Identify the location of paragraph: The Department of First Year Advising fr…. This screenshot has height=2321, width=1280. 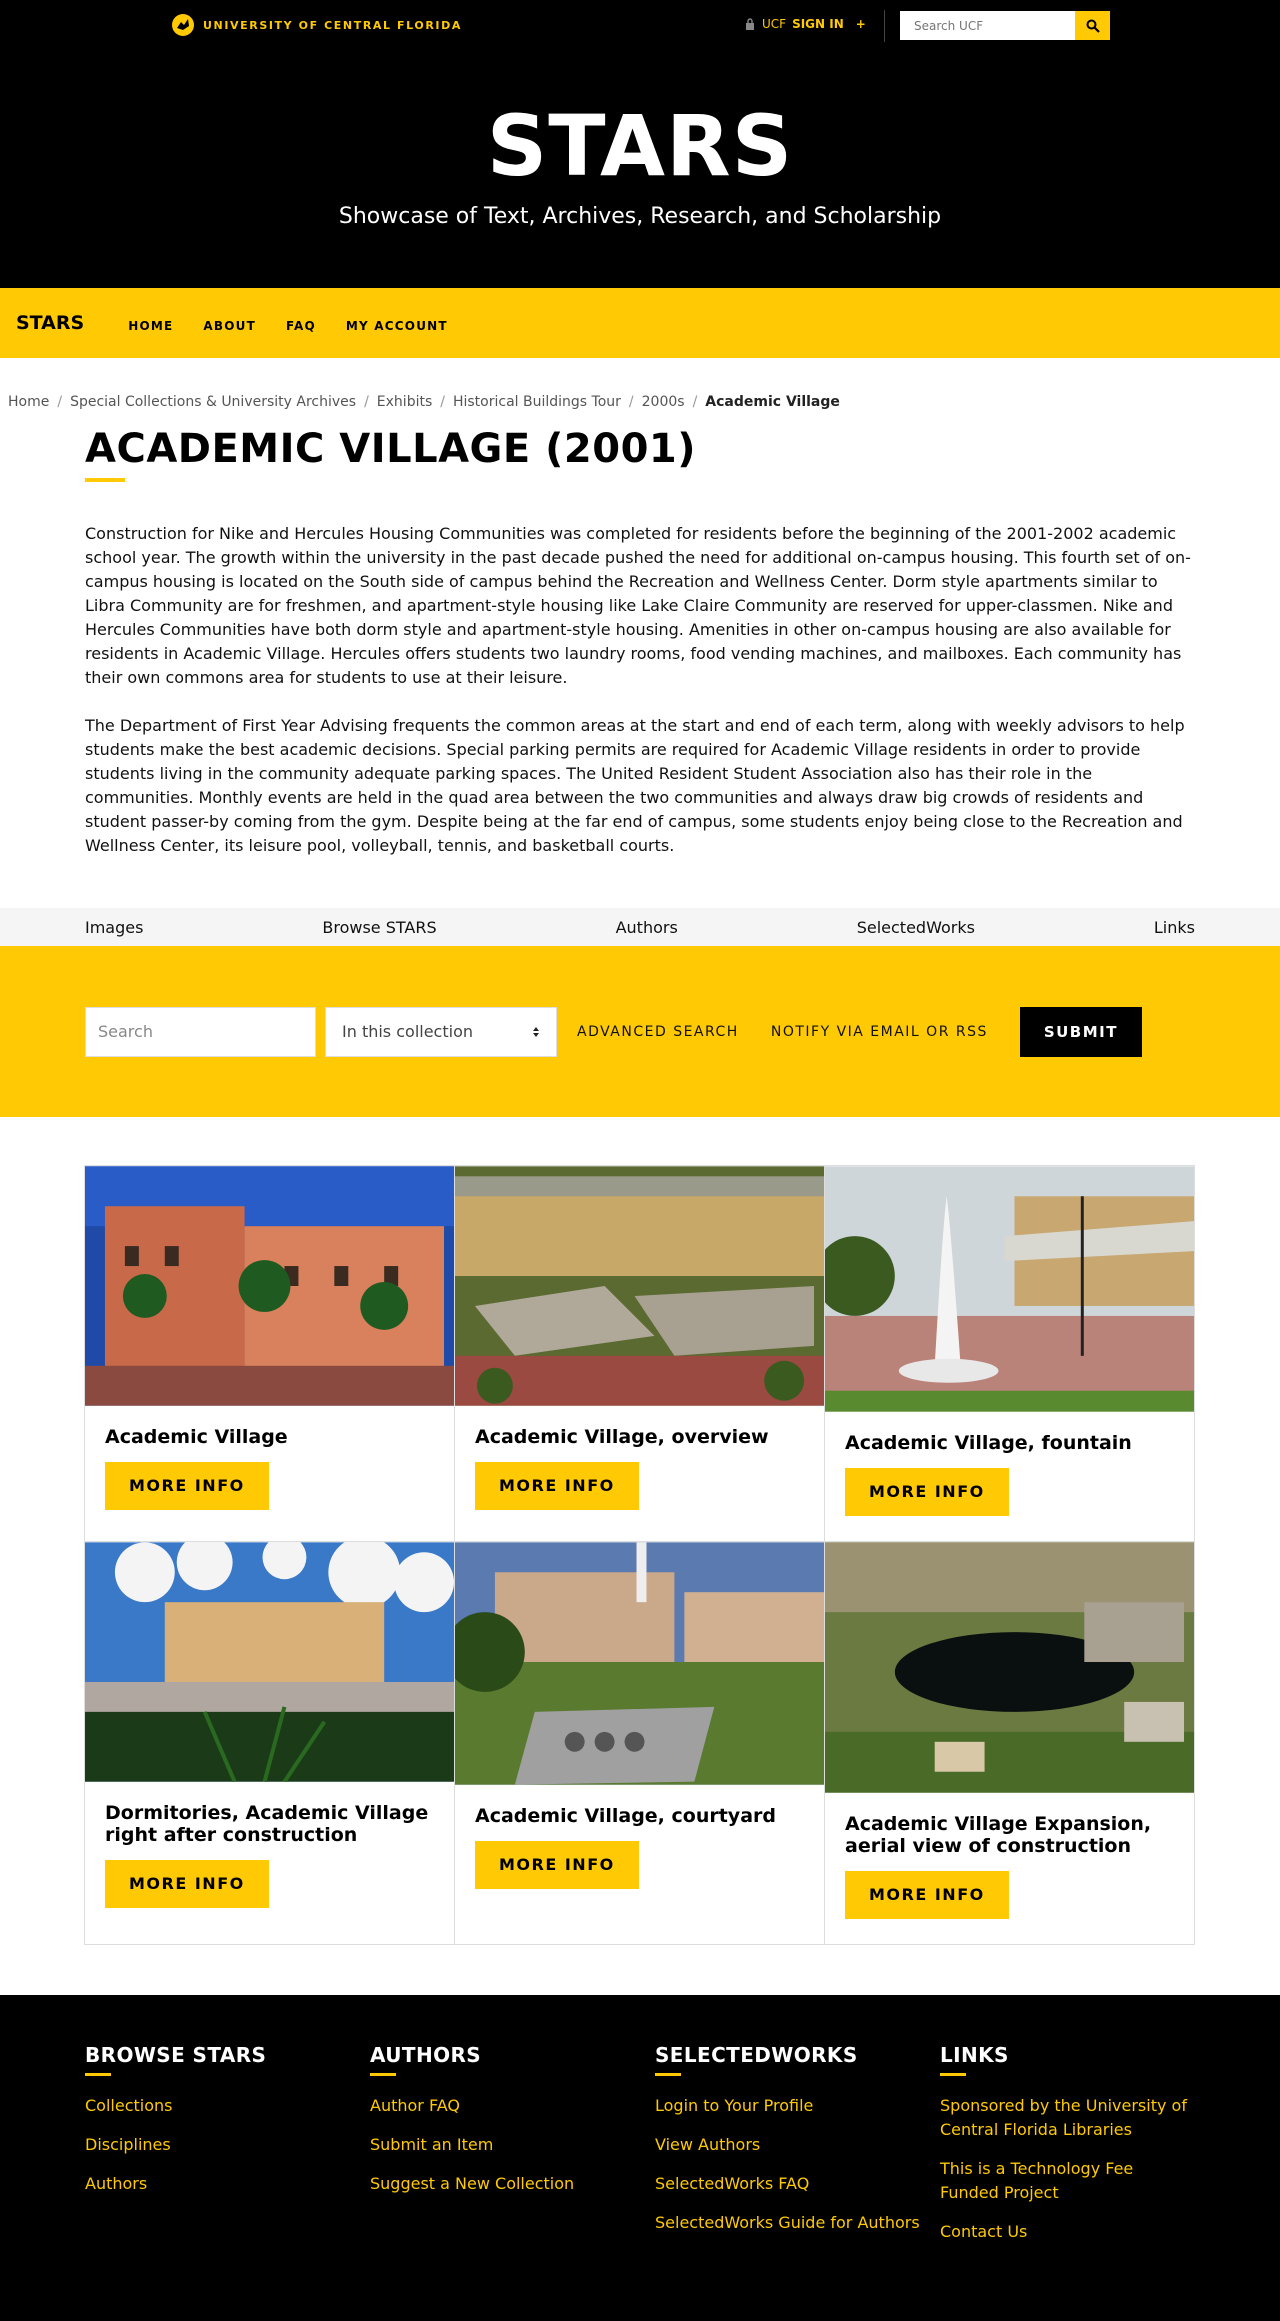
(635, 785).